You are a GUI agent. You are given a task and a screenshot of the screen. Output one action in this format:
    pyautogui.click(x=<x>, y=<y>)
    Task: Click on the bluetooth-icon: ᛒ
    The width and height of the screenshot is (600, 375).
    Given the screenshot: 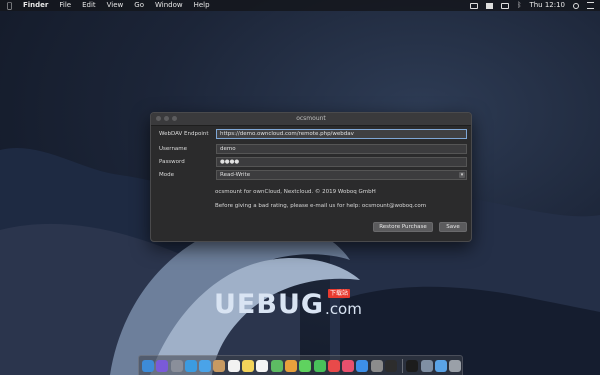 What is the action you would take?
    pyautogui.click(x=519, y=5)
    